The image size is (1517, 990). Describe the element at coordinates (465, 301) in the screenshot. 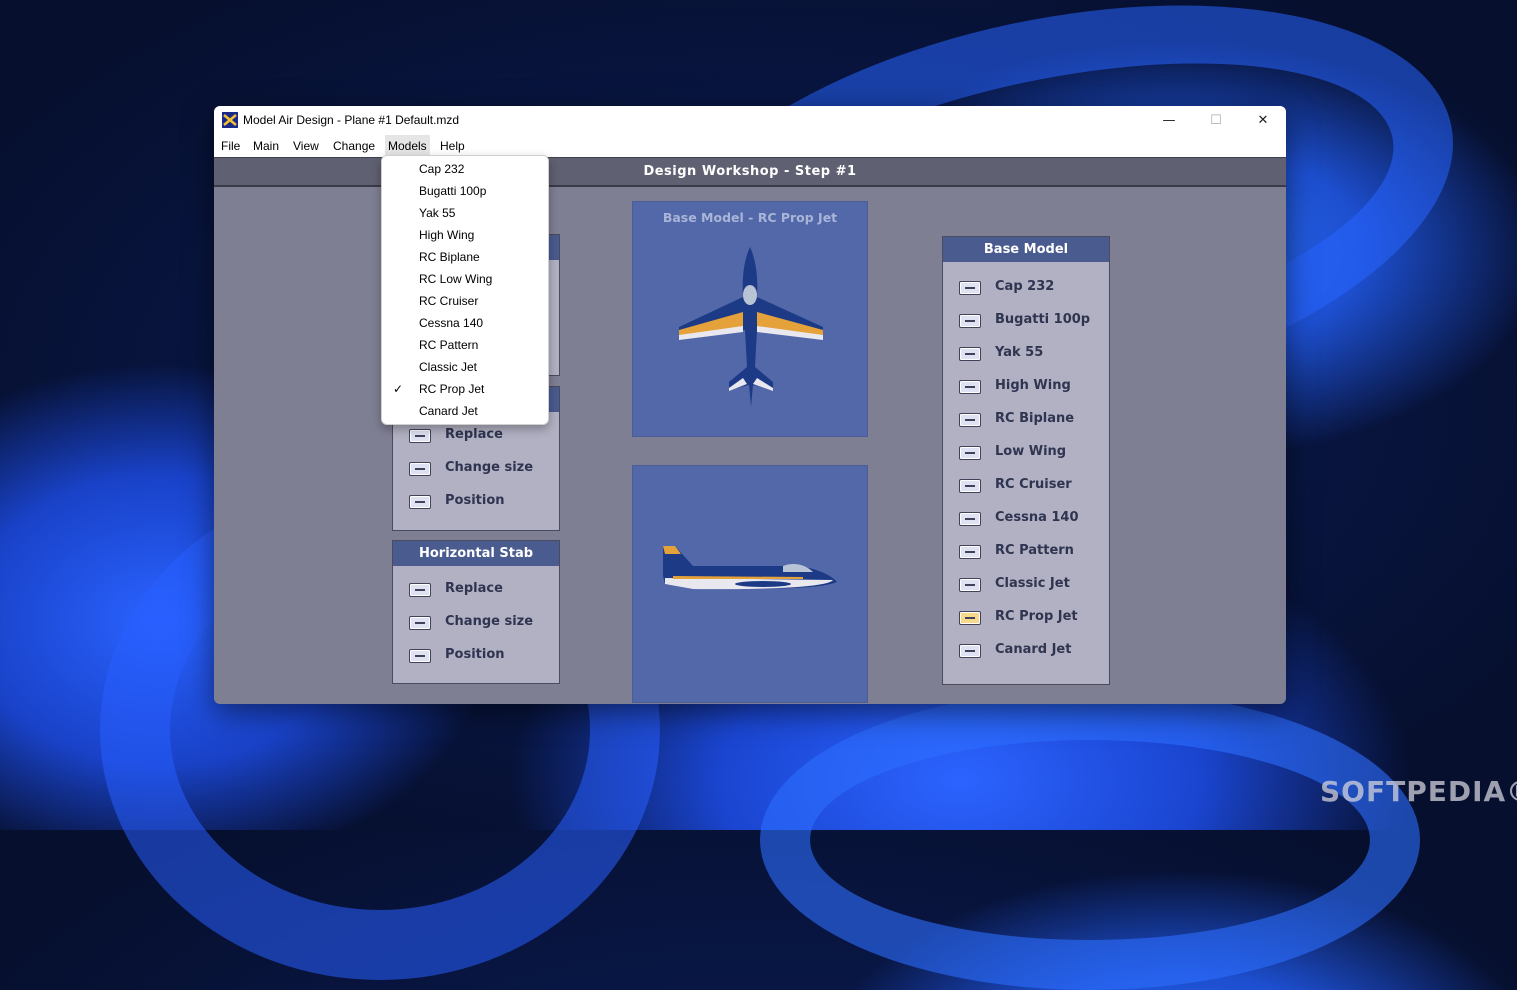

I see `menu-item-rc-cruiser: RC Cruiser` at that location.